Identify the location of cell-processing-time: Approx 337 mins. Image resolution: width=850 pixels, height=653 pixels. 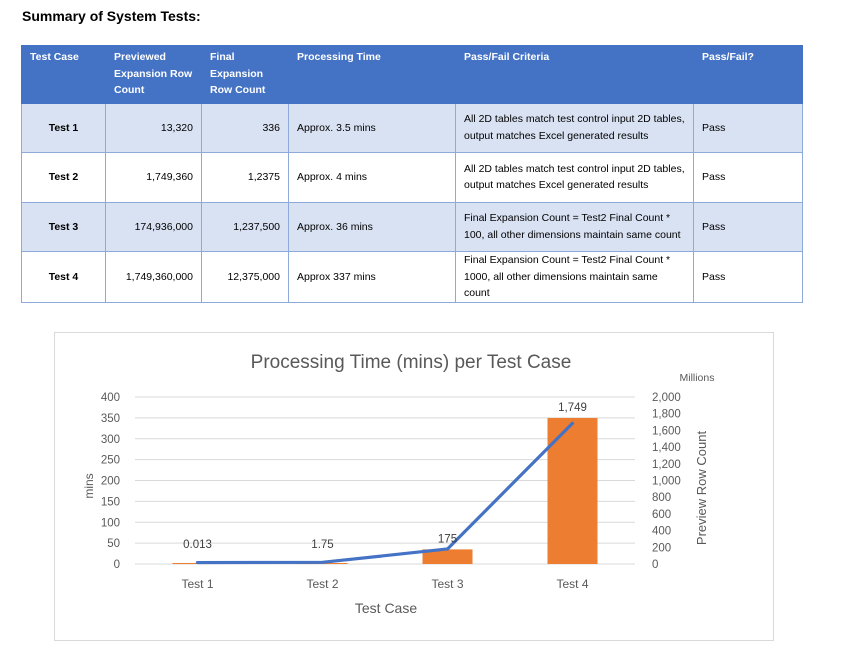
(372, 277).